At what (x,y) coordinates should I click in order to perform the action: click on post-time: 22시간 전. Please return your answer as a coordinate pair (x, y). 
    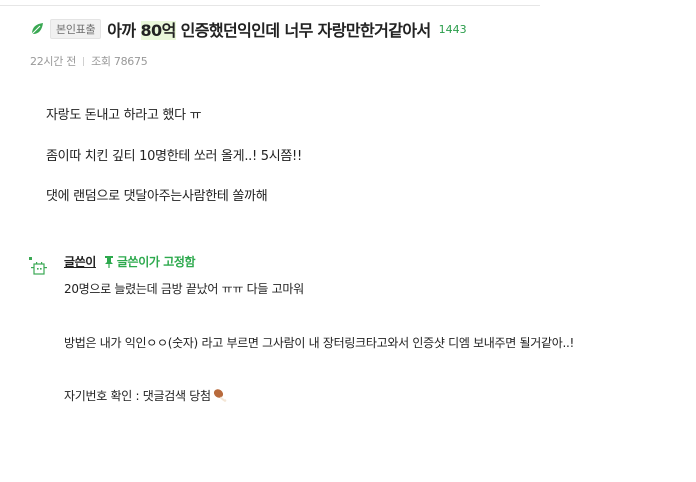
    Looking at the image, I should click on (53, 61).